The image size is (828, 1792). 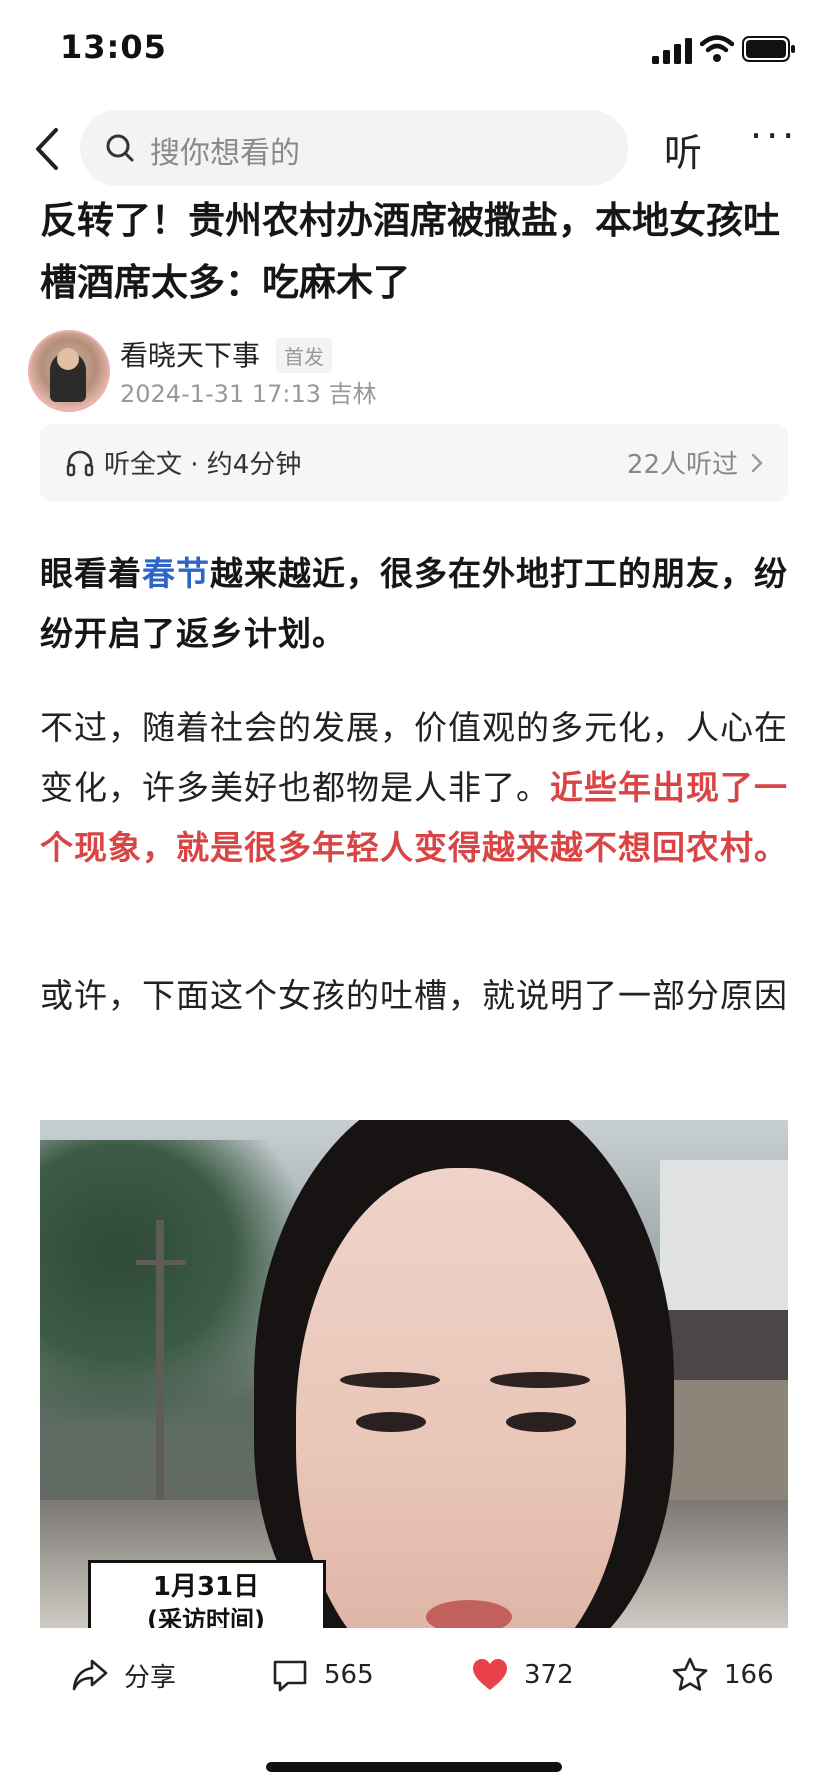 I want to click on favorite-button: 166, so click(x=722, y=1675).